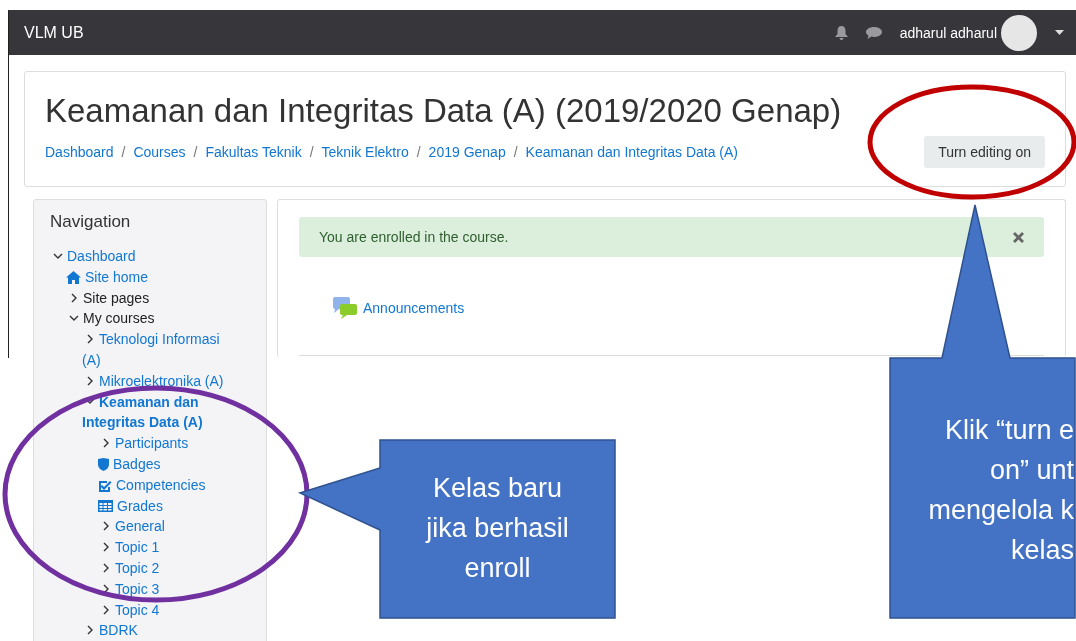 The image size is (1076, 641). What do you see at coordinates (159, 152) in the screenshot?
I see `breadcrumb-link: Courses` at bounding box center [159, 152].